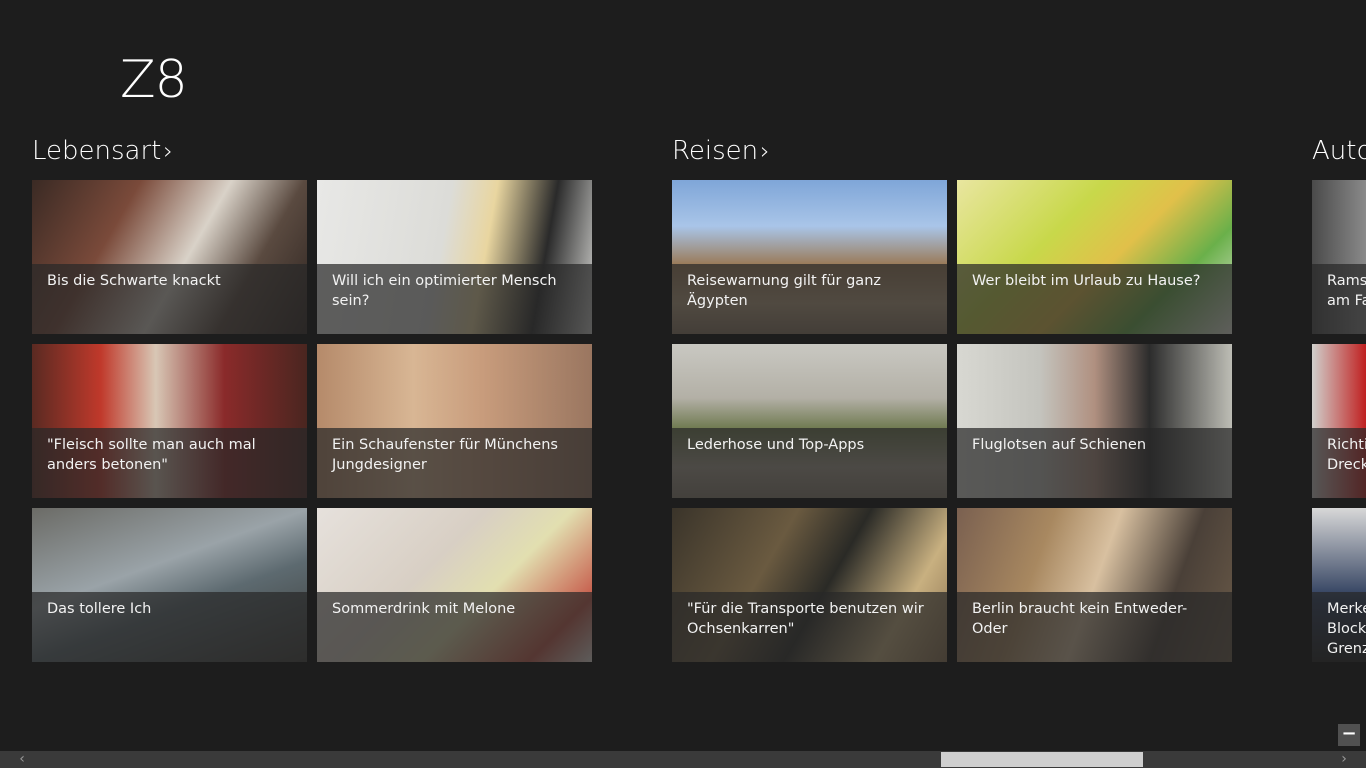 This screenshot has width=1366, height=768. I want to click on scroll-right-icon: ›, so click(1344, 759).